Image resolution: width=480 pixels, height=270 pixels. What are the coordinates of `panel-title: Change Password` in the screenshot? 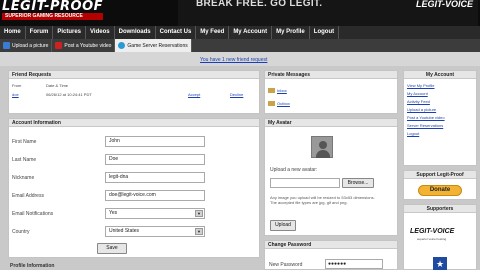 It's located at (331, 245).